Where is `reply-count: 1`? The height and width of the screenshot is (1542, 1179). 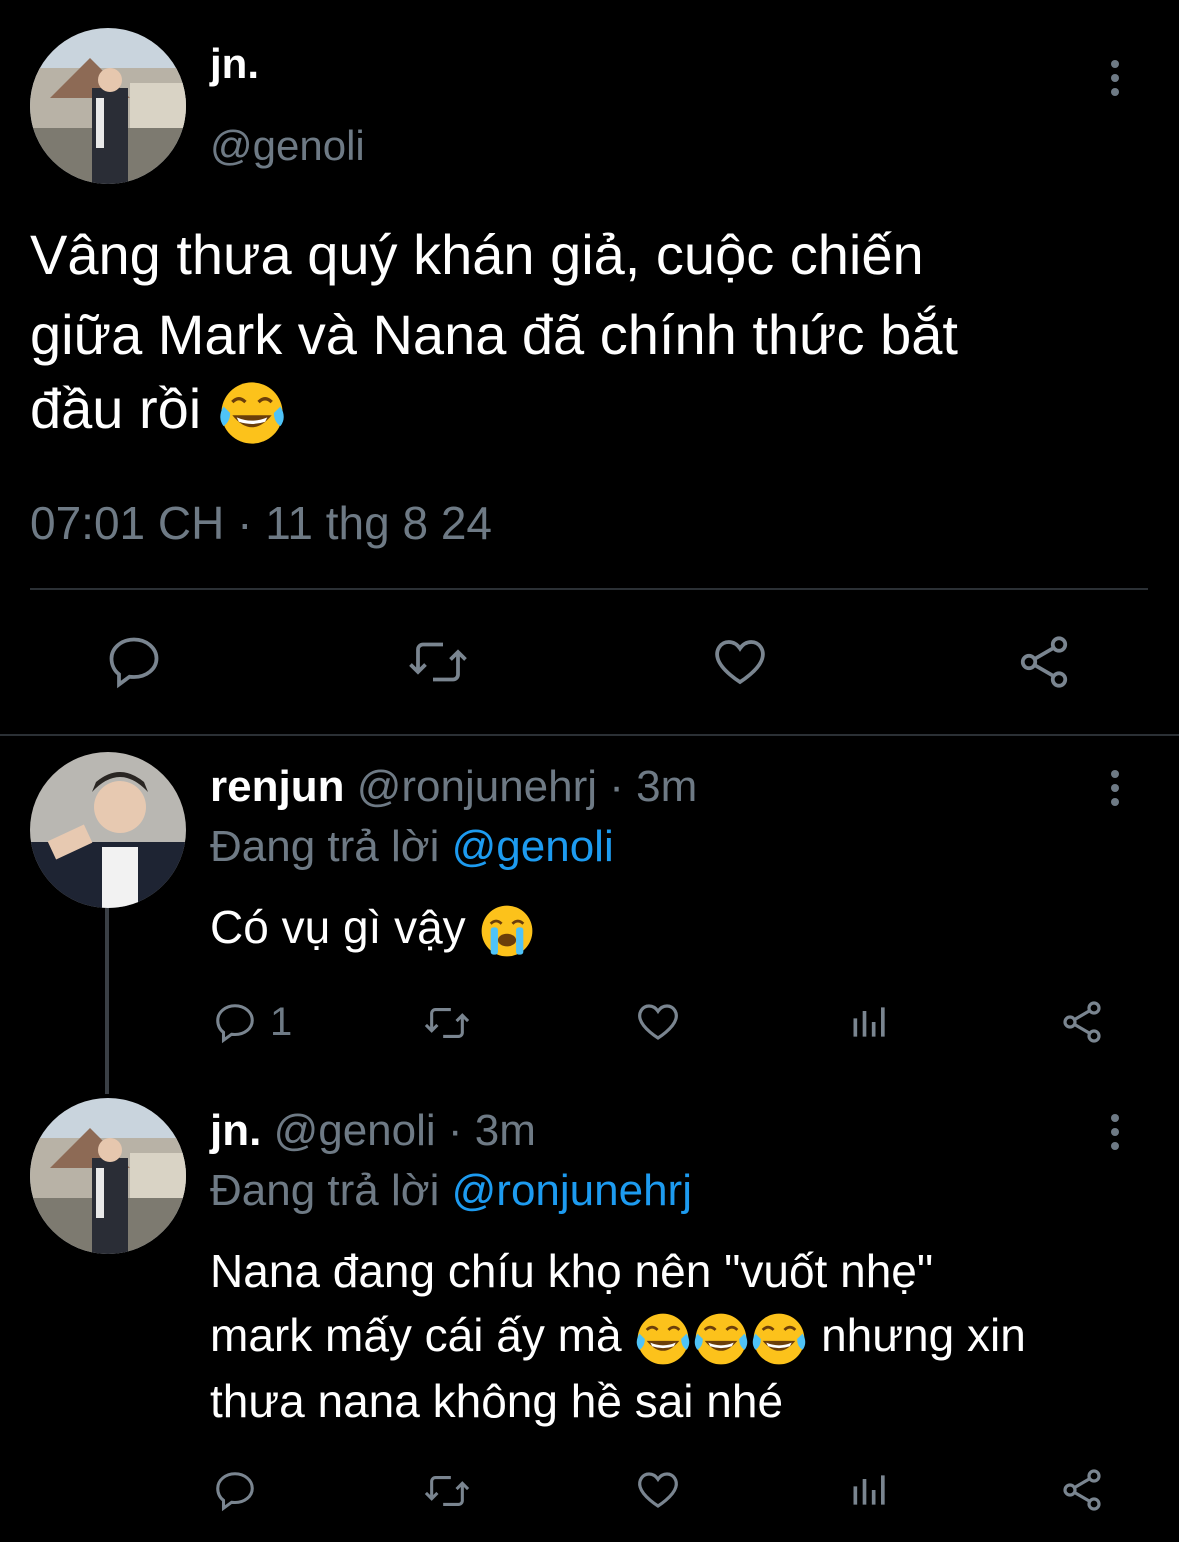 reply-count: 1 is located at coordinates (281, 1022).